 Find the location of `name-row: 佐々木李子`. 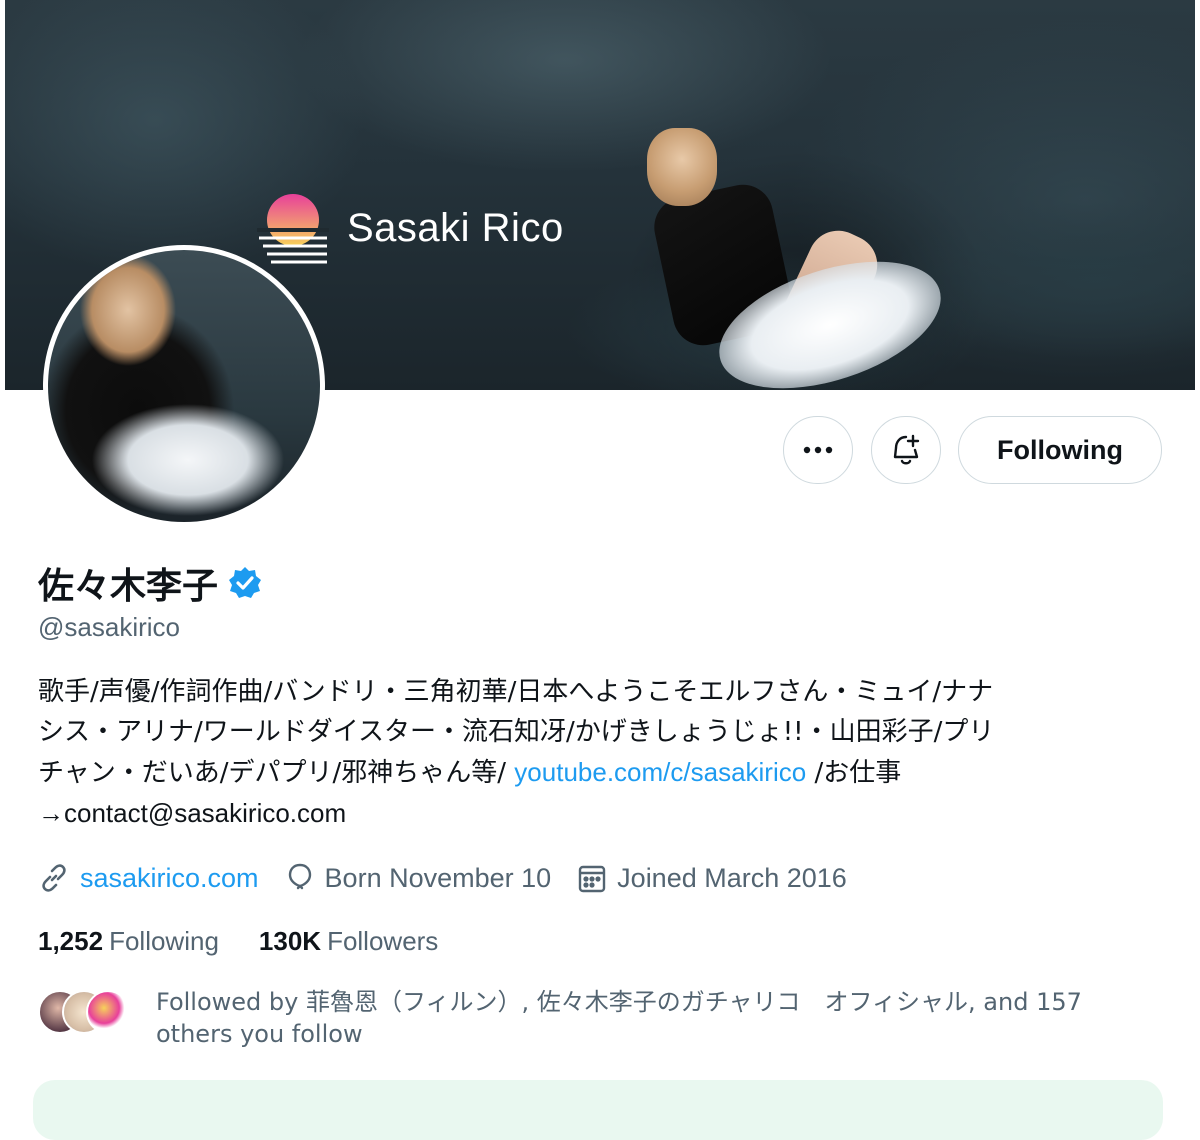

name-row: 佐々木李子 is located at coordinates (150, 583).